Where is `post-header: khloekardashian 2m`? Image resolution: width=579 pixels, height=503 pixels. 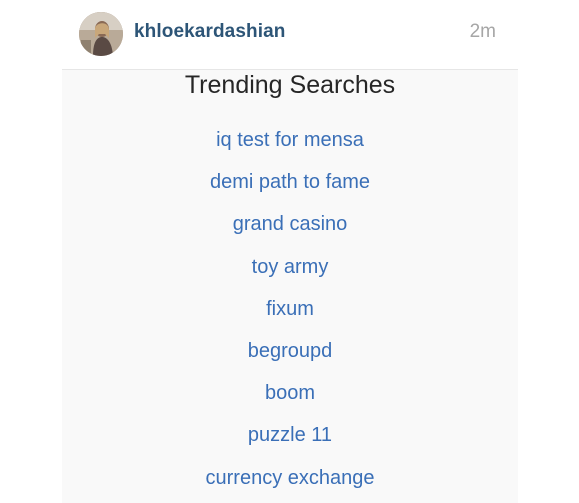
post-header: khloekardashian 2m is located at coordinates (290, 35).